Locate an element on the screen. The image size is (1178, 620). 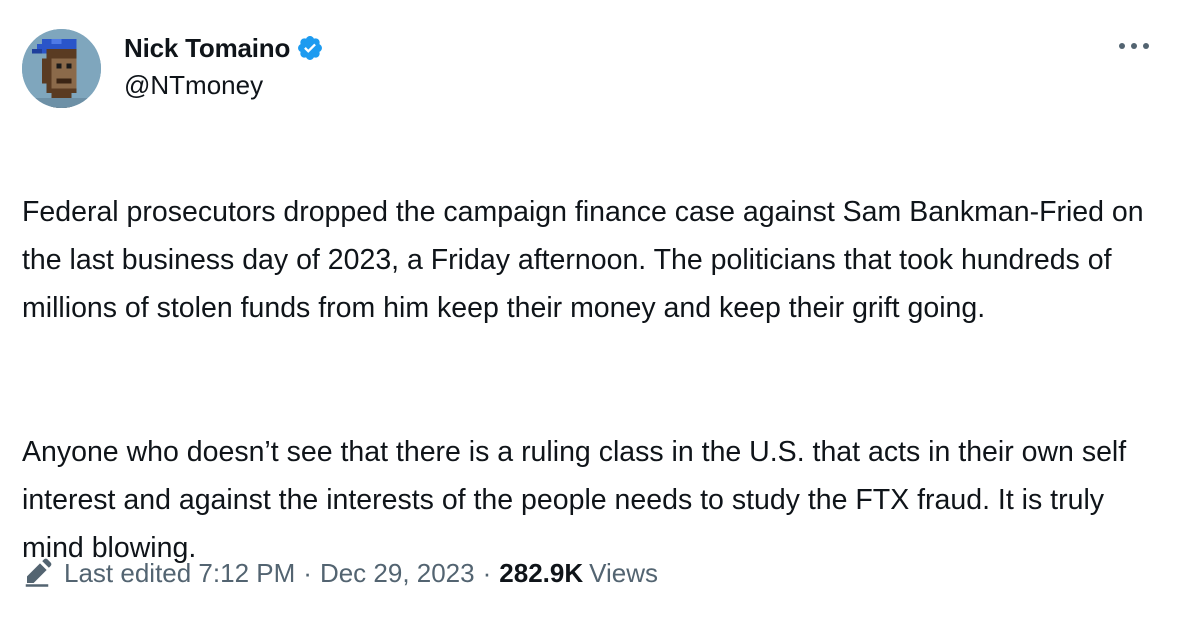
avatar is located at coordinates (61, 68).